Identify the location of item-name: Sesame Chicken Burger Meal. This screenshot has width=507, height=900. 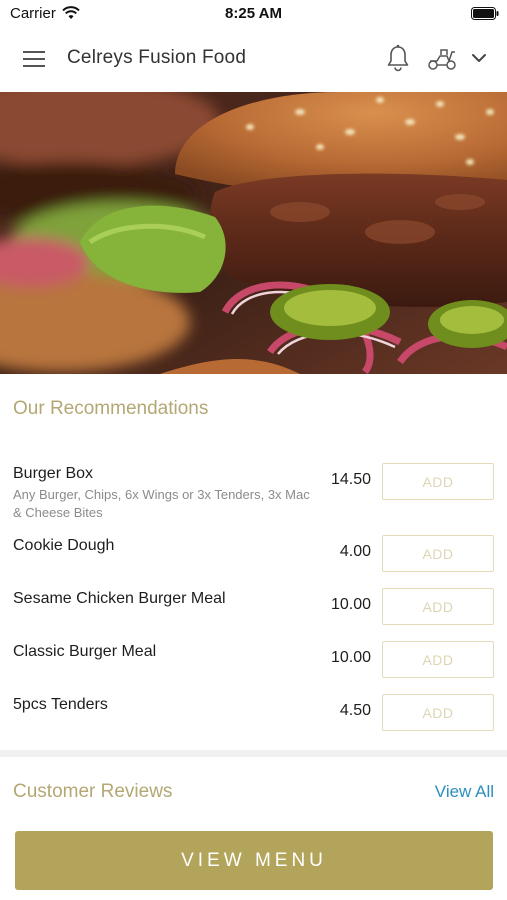
(119, 598).